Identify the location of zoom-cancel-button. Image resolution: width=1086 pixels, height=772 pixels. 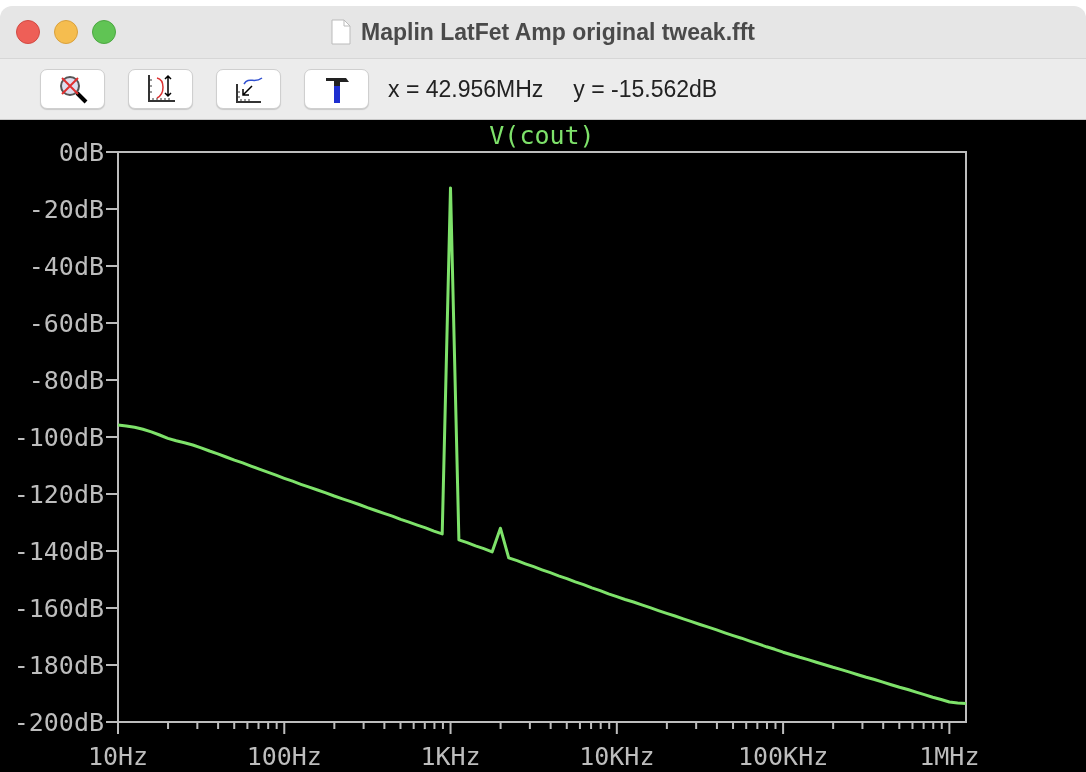
(72, 89).